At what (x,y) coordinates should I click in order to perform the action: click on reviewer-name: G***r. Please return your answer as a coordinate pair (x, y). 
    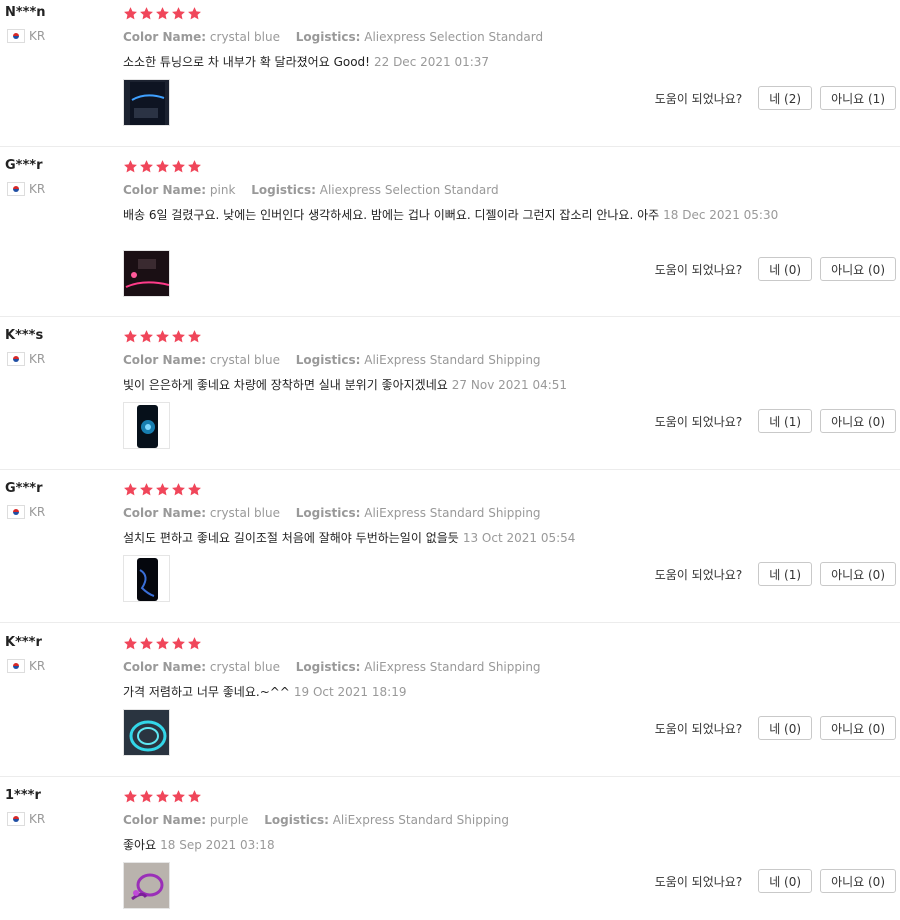
    Looking at the image, I should click on (24, 165).